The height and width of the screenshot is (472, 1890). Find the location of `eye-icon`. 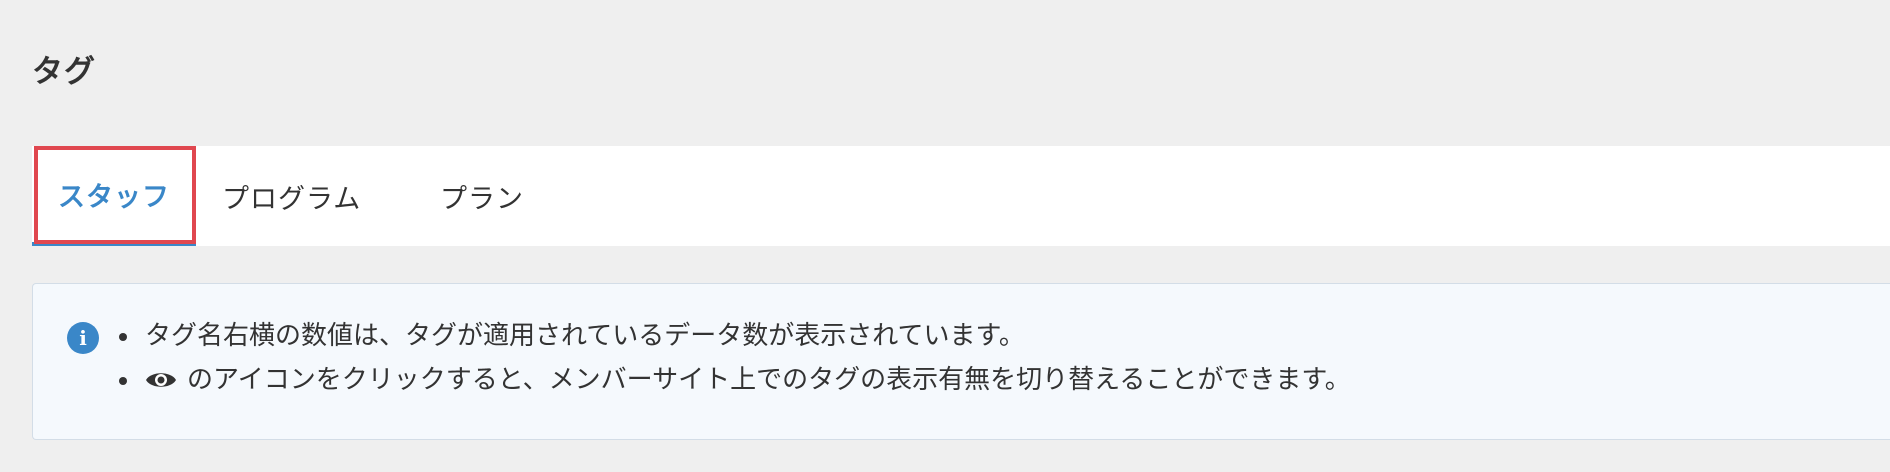

eye-icon is located at coordinates (161, 380).